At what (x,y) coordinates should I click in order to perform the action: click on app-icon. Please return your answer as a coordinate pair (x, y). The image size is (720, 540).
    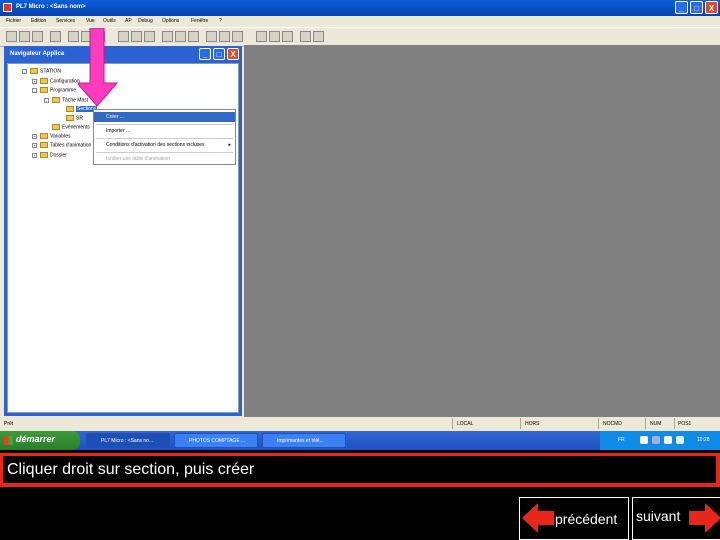
    Looking at the image, I should click on (7, 7).